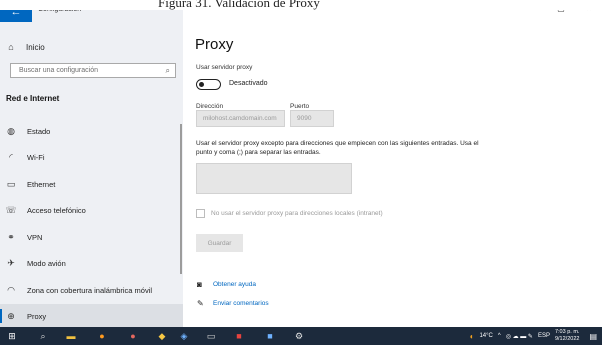 This screenshot has height=345, width=602. What do you see at coordinates (184, 336) in the screenshot?
I see `shield-icon: ◈` at bounding box center [184, 336].